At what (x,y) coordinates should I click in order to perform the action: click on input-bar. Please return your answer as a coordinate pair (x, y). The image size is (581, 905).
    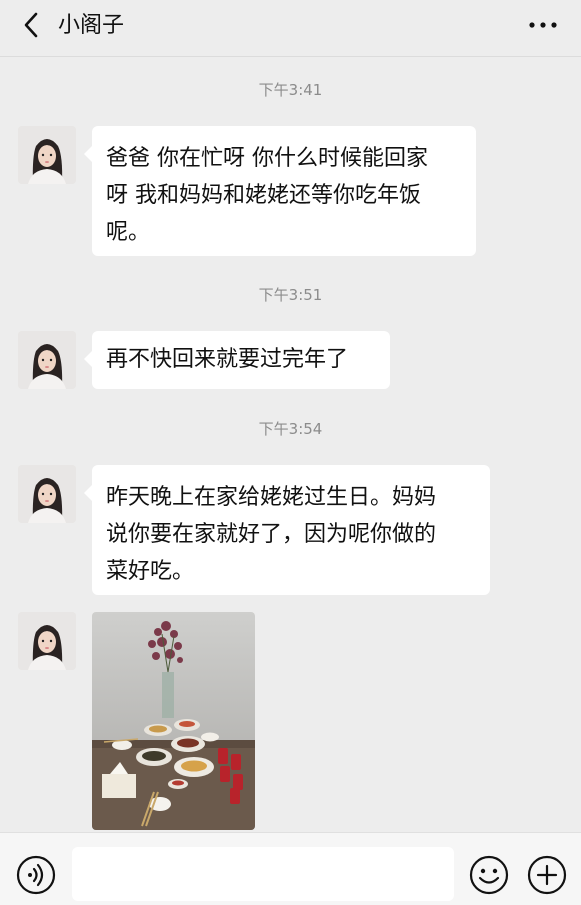
    Looking at the image, I should click on (290, 868).